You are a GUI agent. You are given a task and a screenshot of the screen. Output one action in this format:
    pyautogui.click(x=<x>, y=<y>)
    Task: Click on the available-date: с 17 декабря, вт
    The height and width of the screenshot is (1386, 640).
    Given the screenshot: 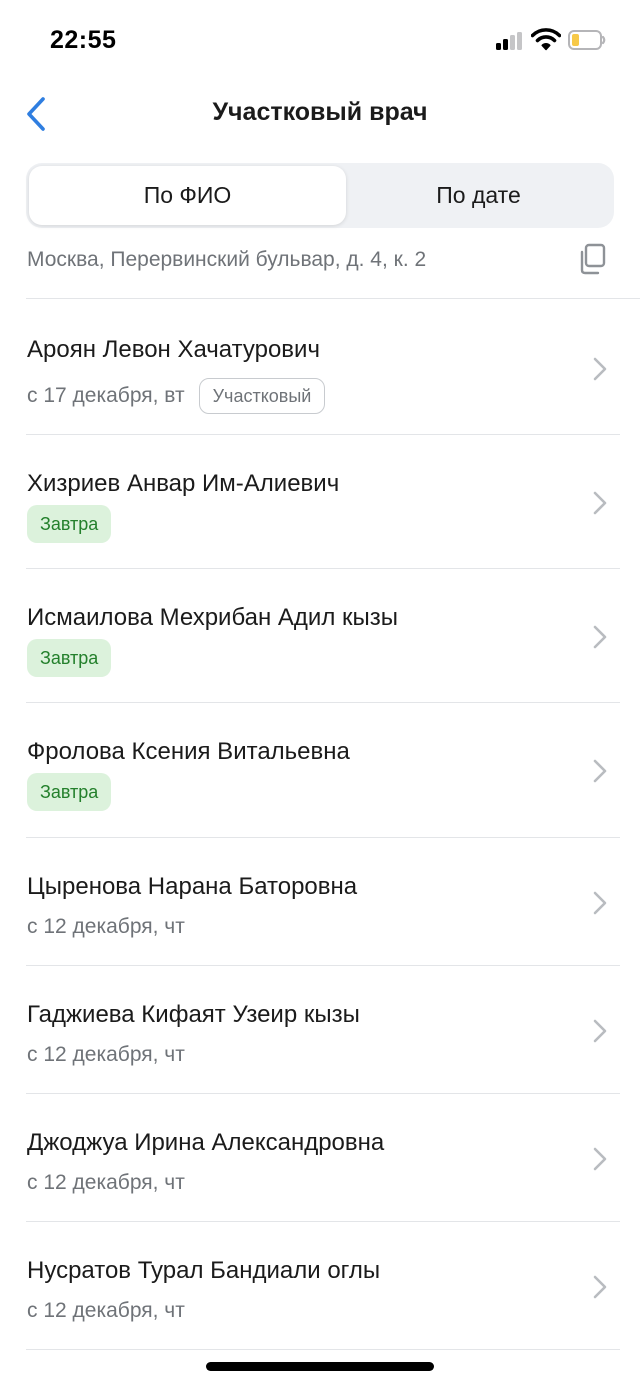 What is the action you would take?
    pyautogui.click(x=106, y=395)
    